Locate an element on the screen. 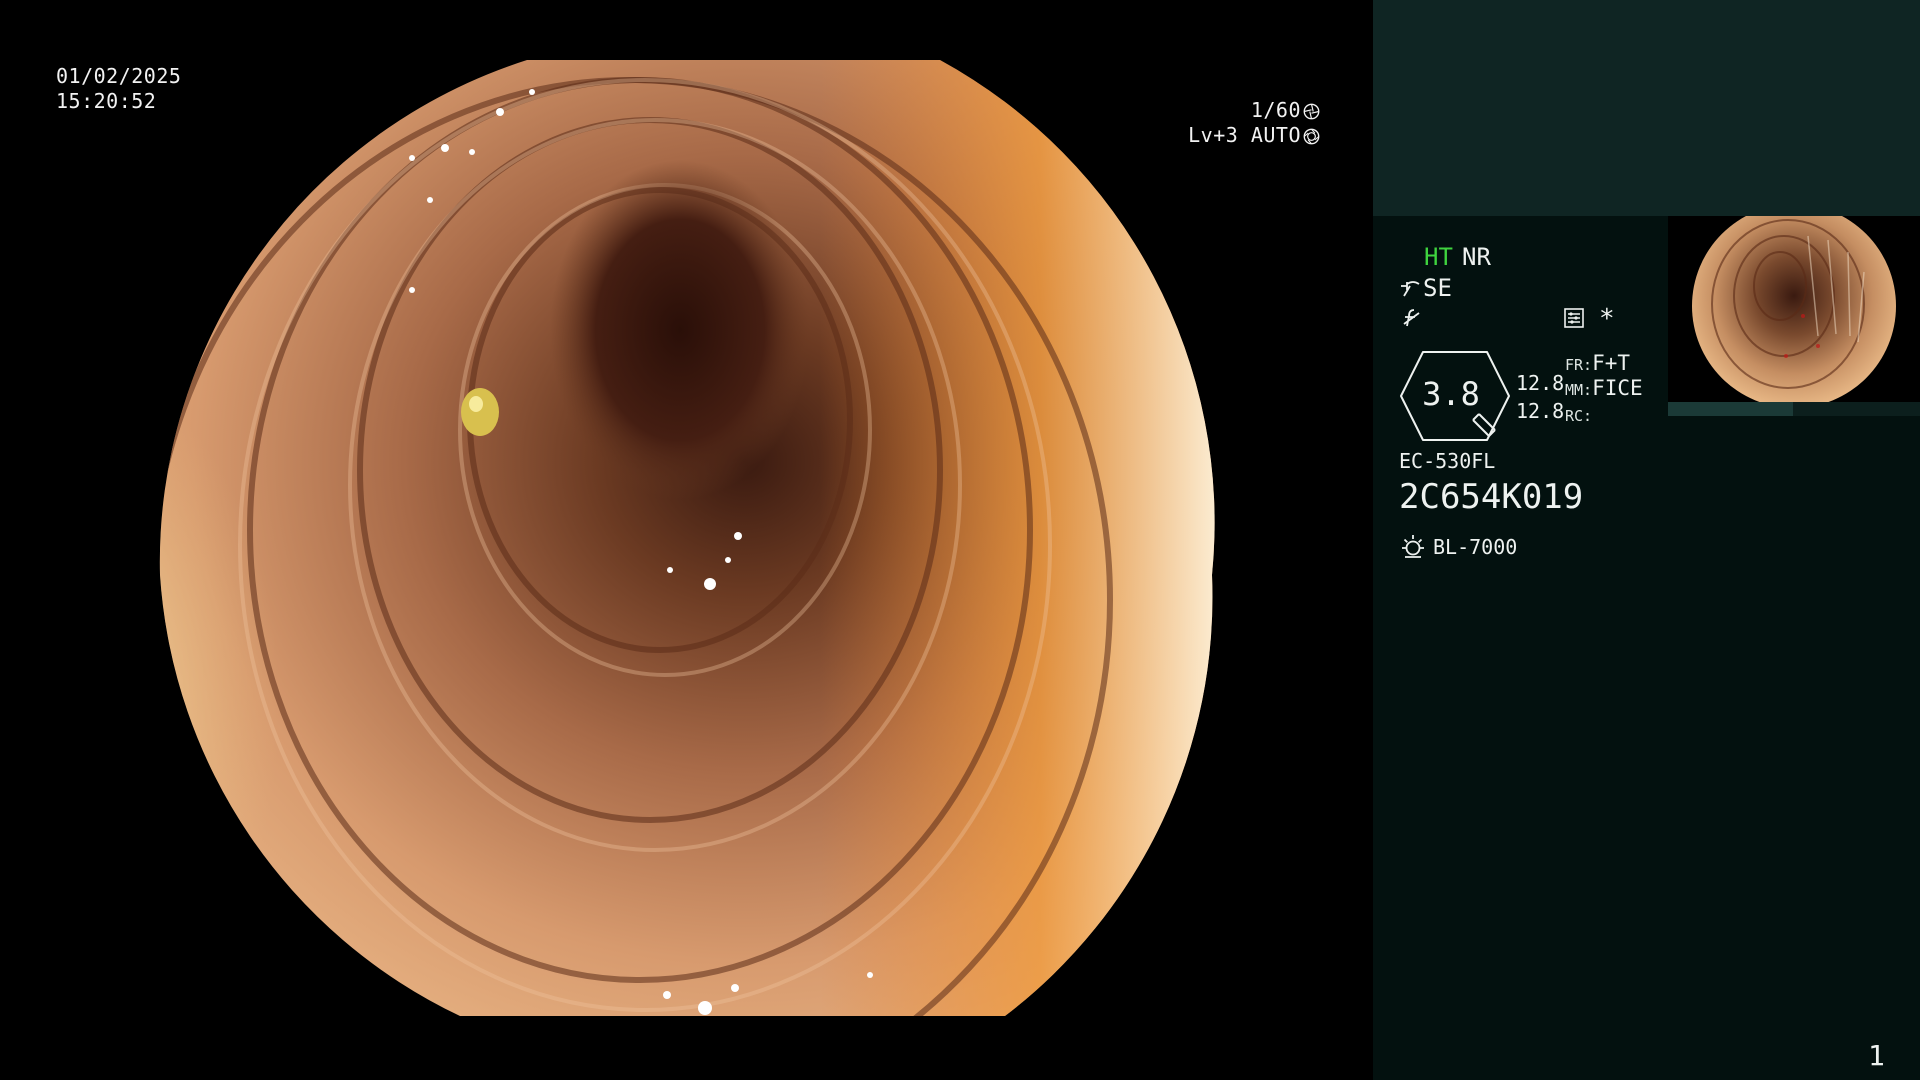  exposure-overlay: 1/60 Lv+3 AUTO is located at coordinates (713, 123).